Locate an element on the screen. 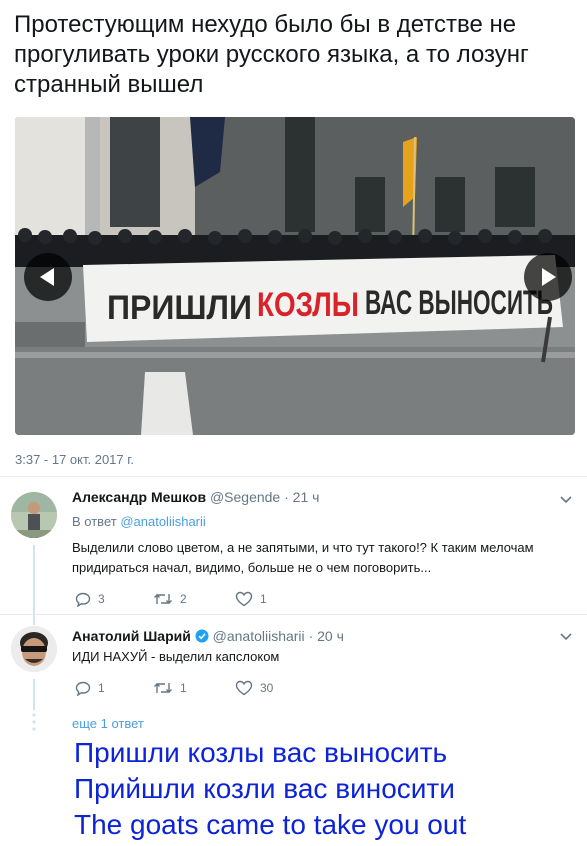 The width and height of the screenshot is (587, 846). arrow-right-icon is located at coordinates (549, 277).